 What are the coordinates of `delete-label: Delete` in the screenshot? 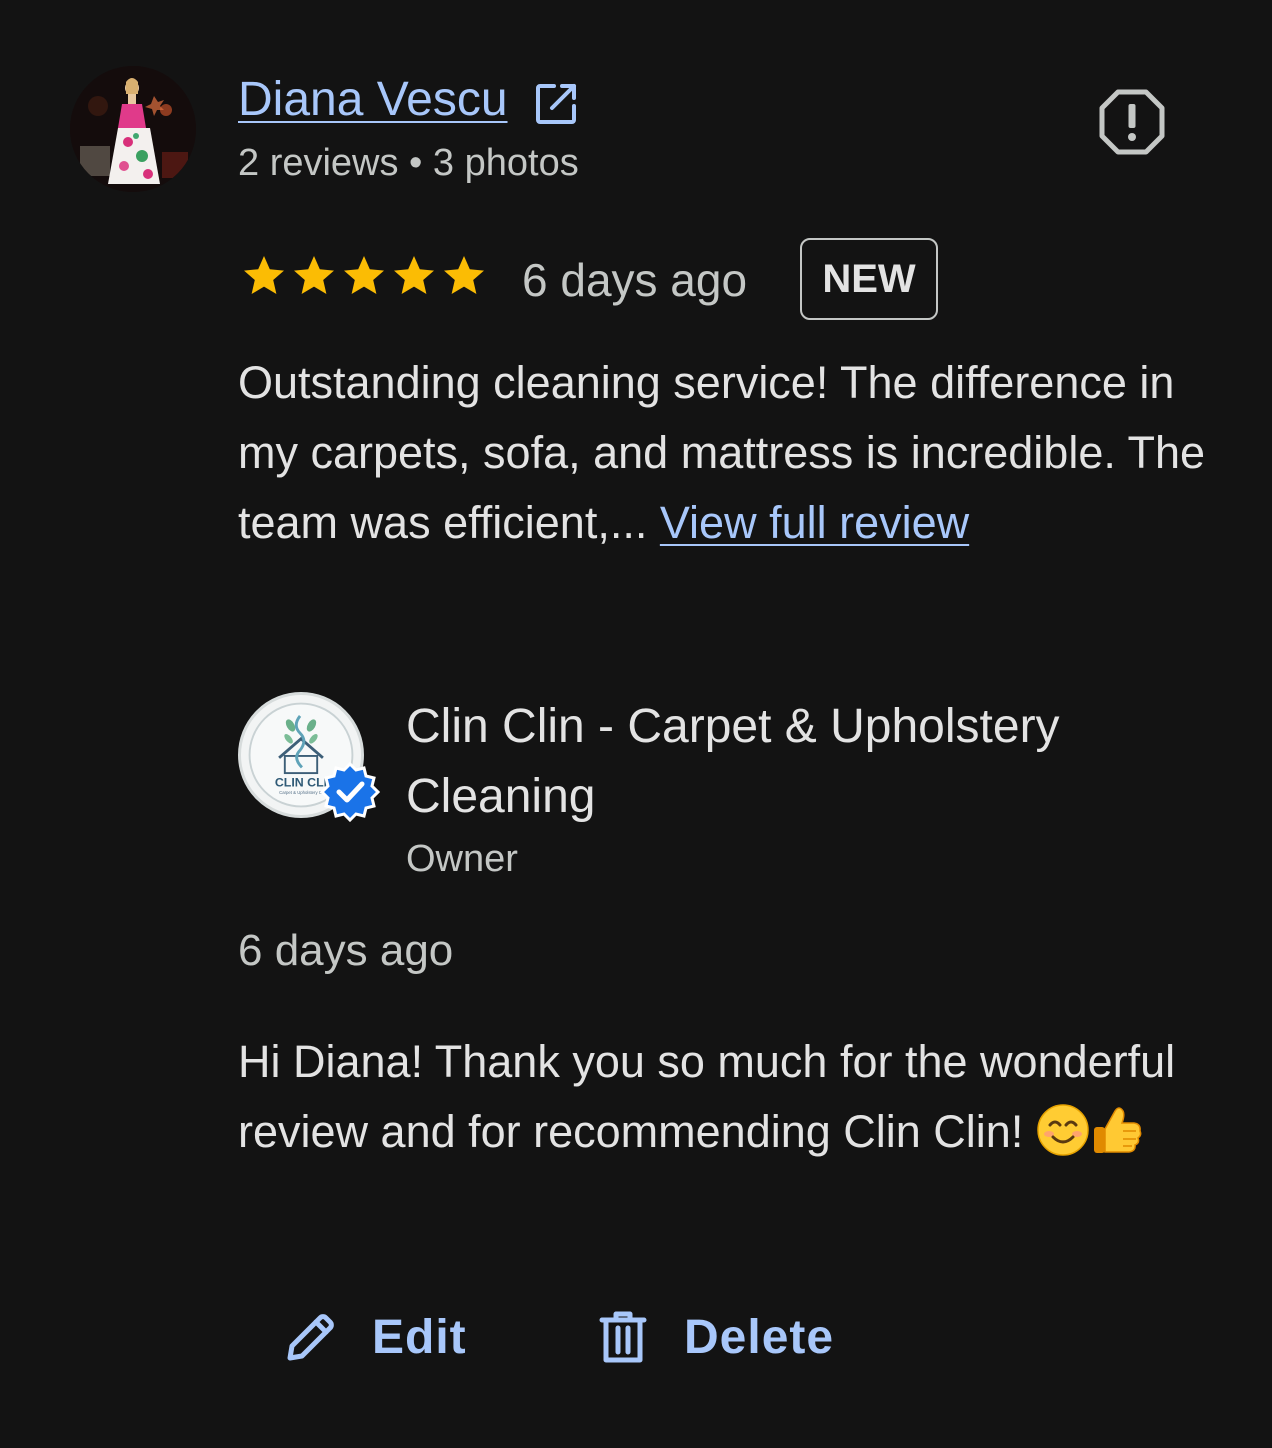 It's located at (759, 1337).